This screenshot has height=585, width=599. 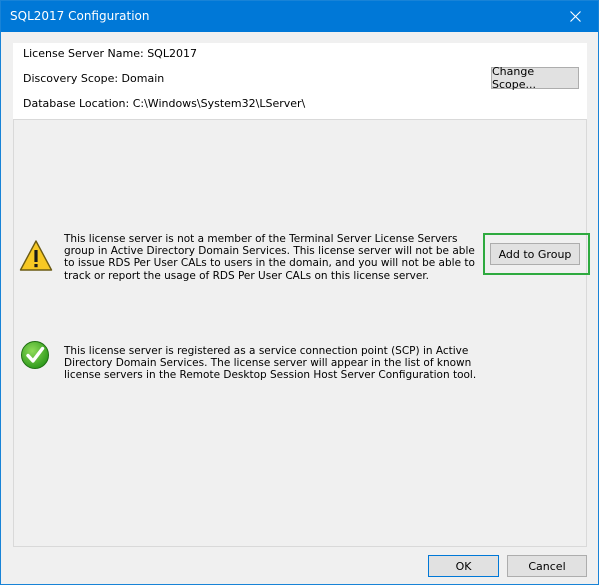 I want to click on discovery-scope: Discovery Scope: Domain, so click(x=94, y=78).